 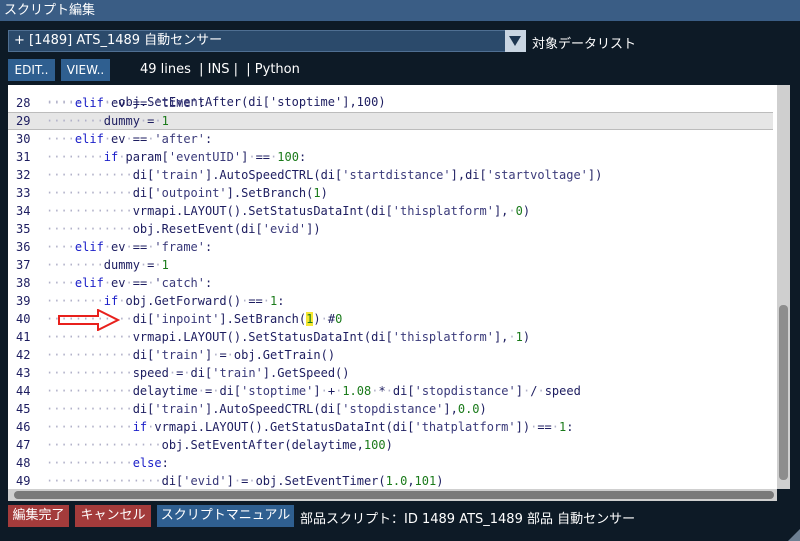 I want to click on line-number: 28, so click(x=23, y=103).